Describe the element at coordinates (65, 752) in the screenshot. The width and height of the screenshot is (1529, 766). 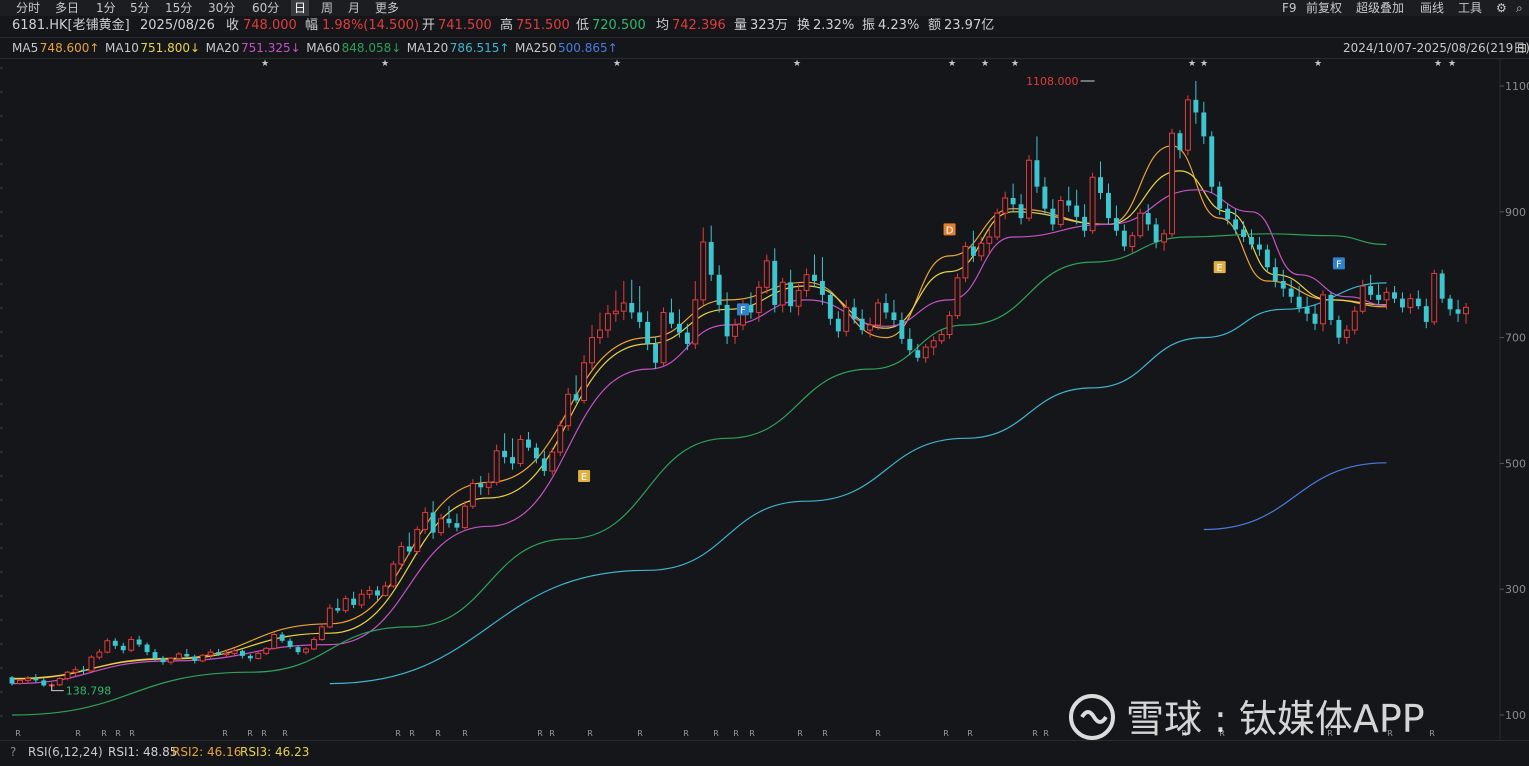
I see `rsi-title: RSI(6,12,24)` at that location.